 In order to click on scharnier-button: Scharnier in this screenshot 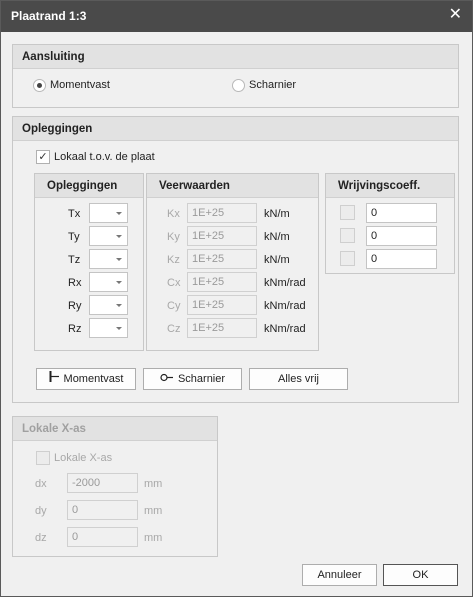, I will do `click(192, 379)`.